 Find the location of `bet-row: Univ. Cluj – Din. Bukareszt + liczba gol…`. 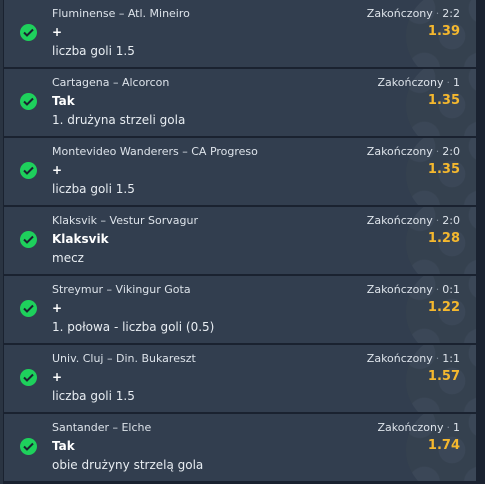

bet-row: Univ. Cluj – Din. Bukareszt + liczba gol… is located at coordinates (240, 378).